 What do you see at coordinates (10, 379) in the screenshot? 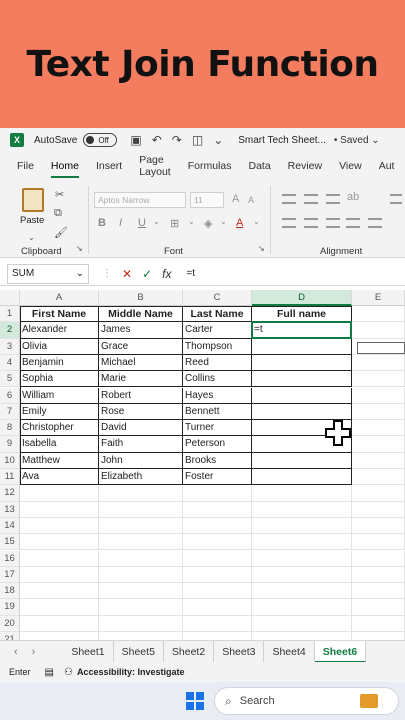
I see `row-header: 5` at bounding box center [10, 379].